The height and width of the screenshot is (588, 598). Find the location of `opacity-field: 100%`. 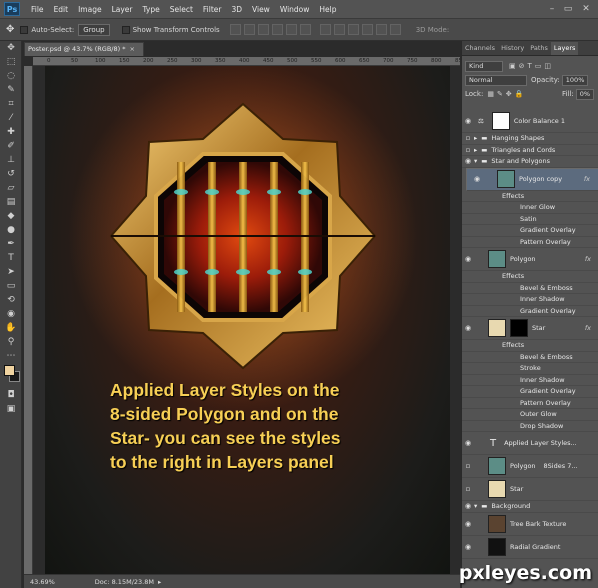

opacity-field: 100% is located at coordinates (575, 80).